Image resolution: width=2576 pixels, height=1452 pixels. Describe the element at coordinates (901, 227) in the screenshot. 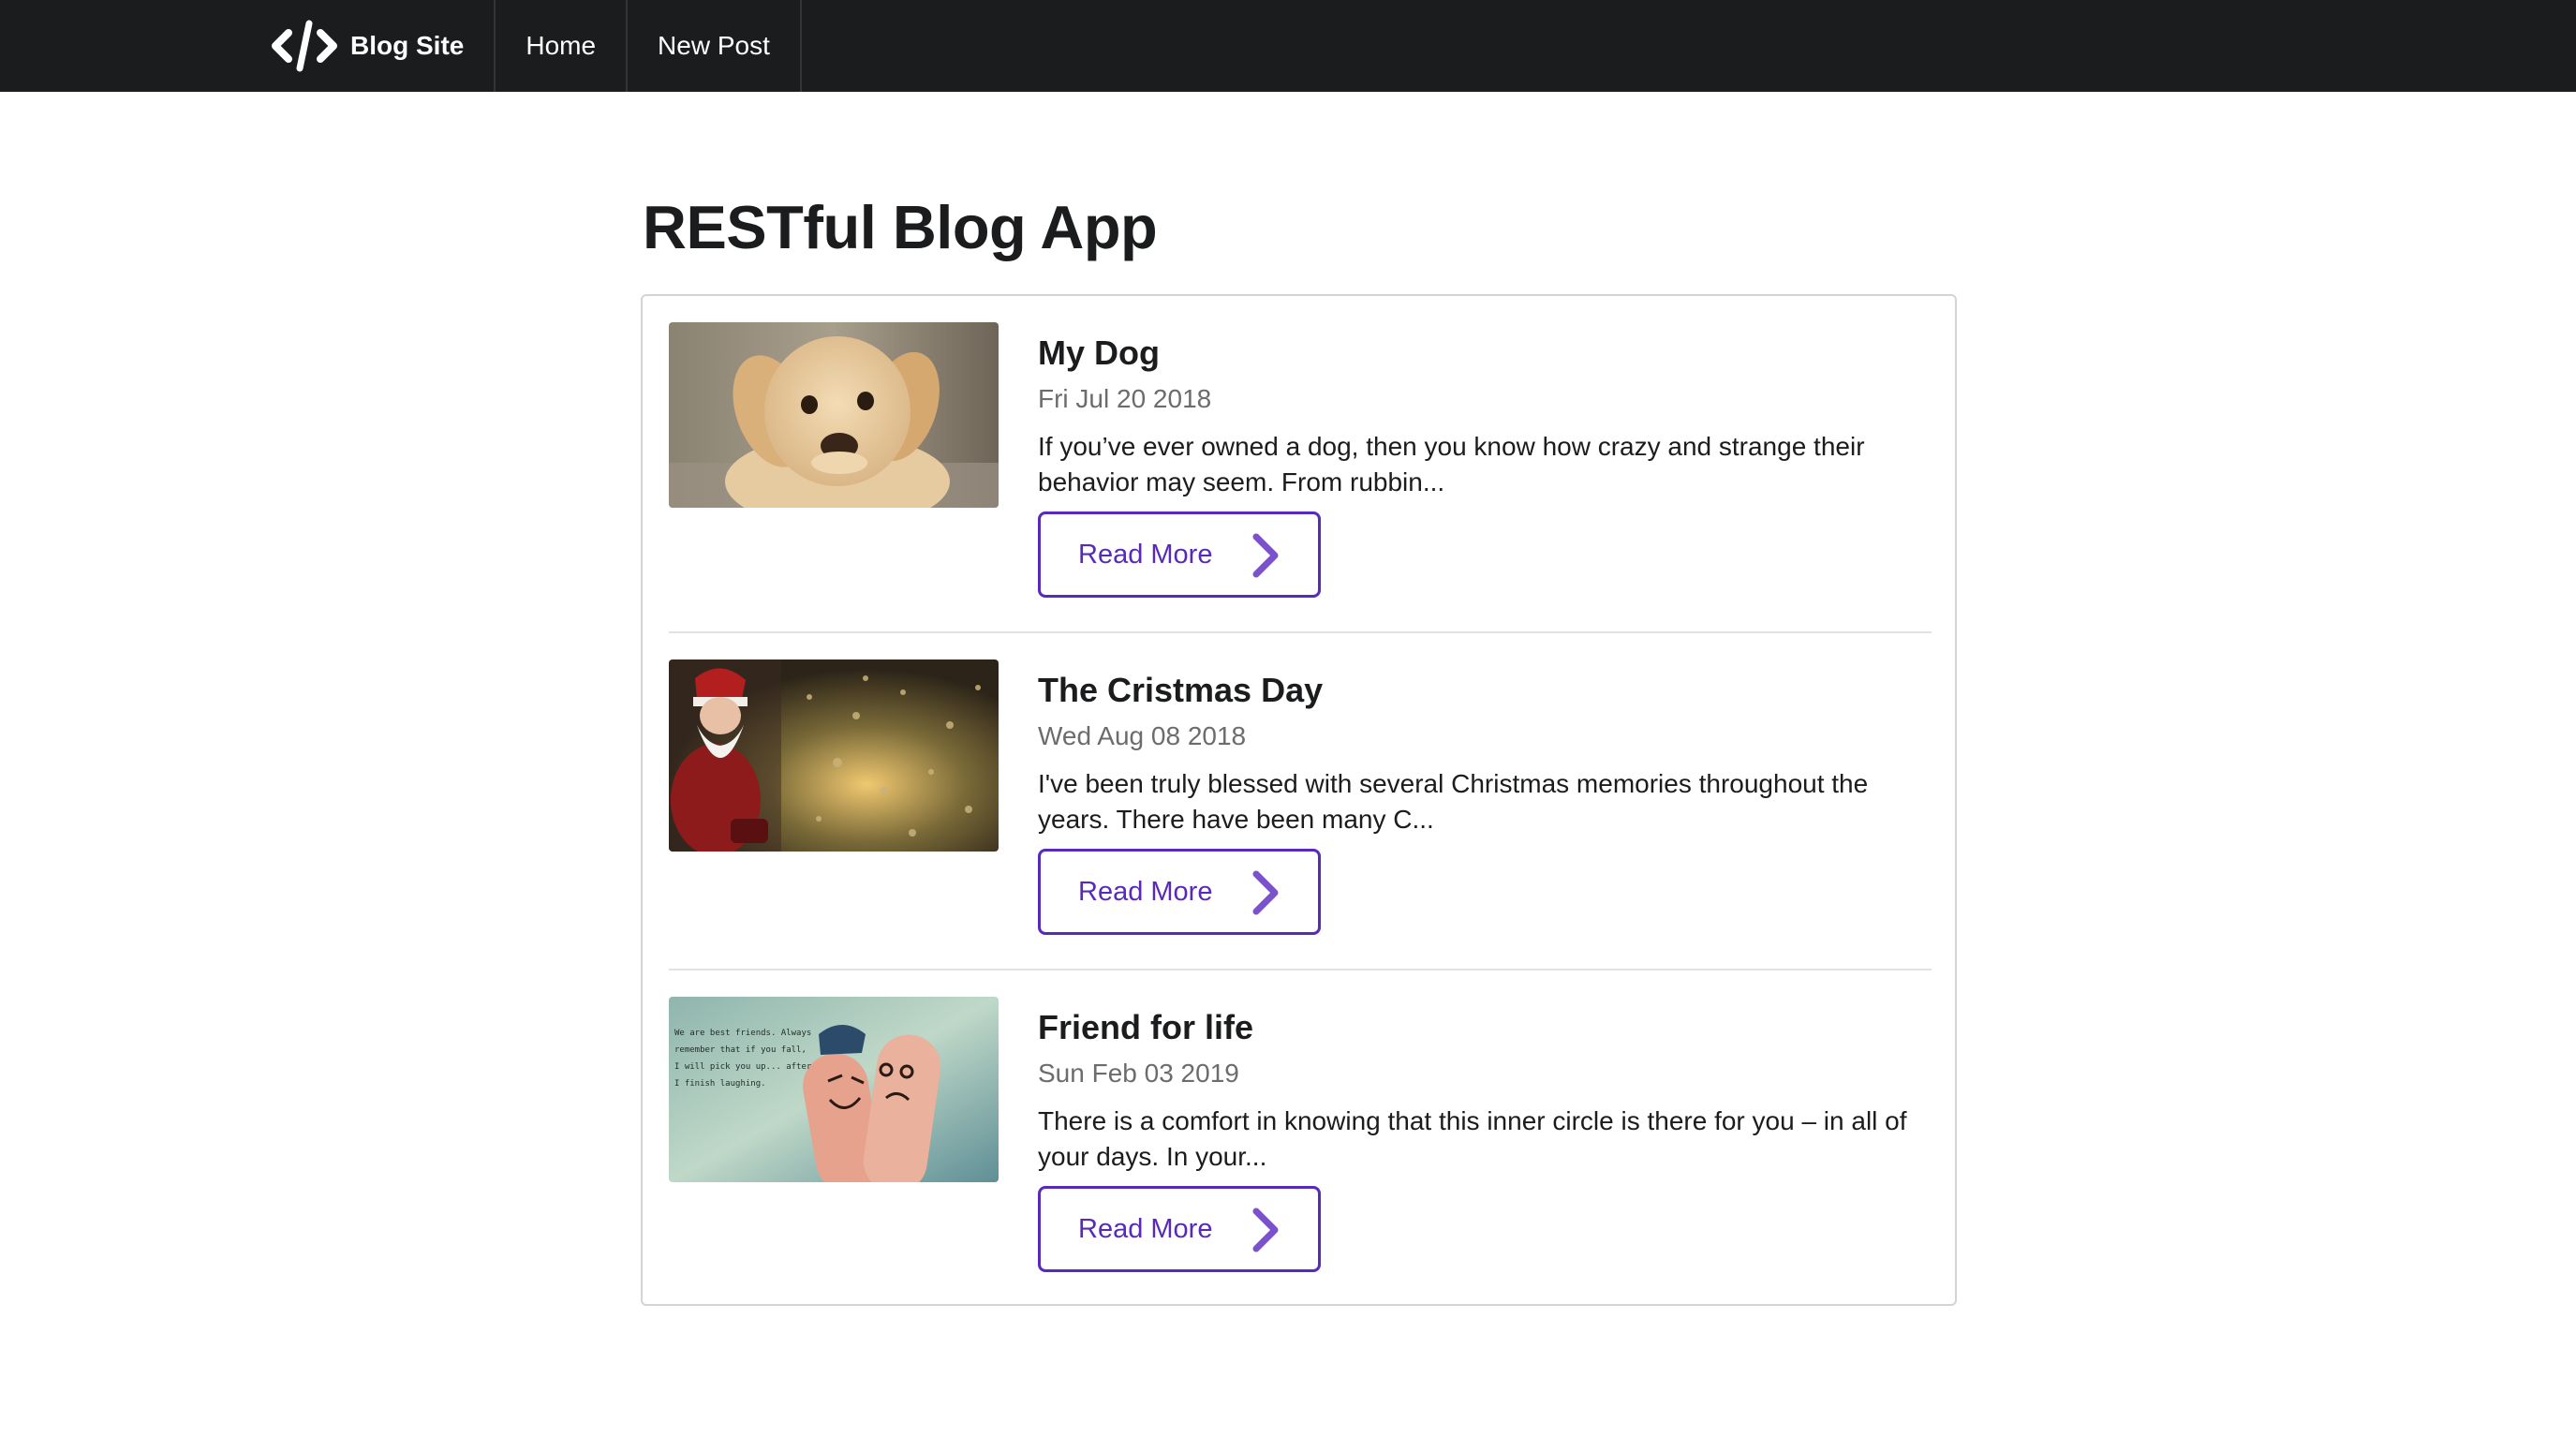

I see `page-title: RESTful Blog App` at that location.